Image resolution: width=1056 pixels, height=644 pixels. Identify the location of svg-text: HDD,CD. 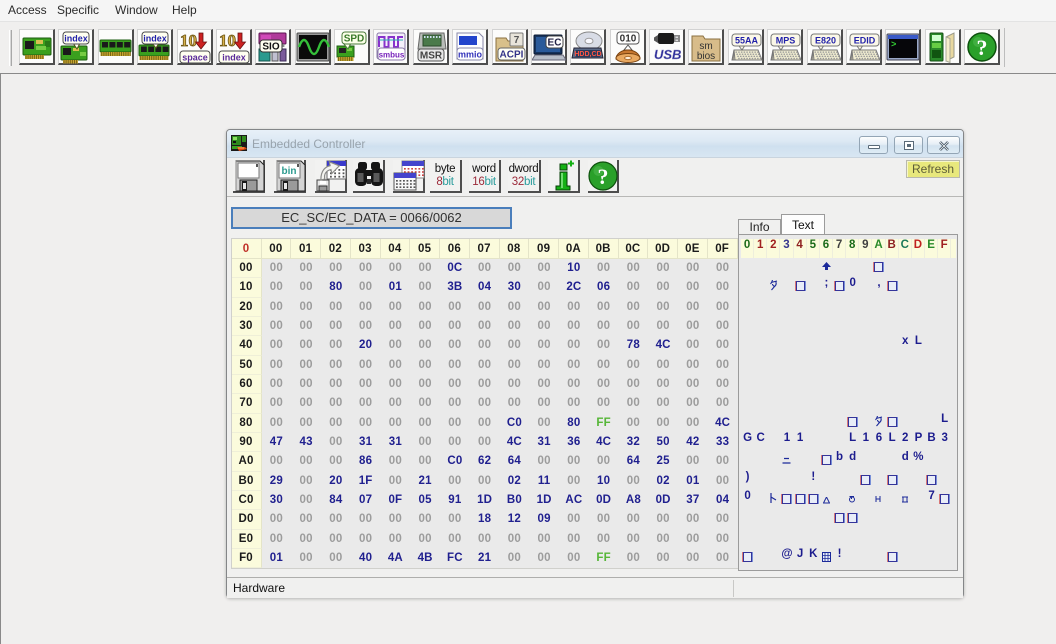
(588, 54).